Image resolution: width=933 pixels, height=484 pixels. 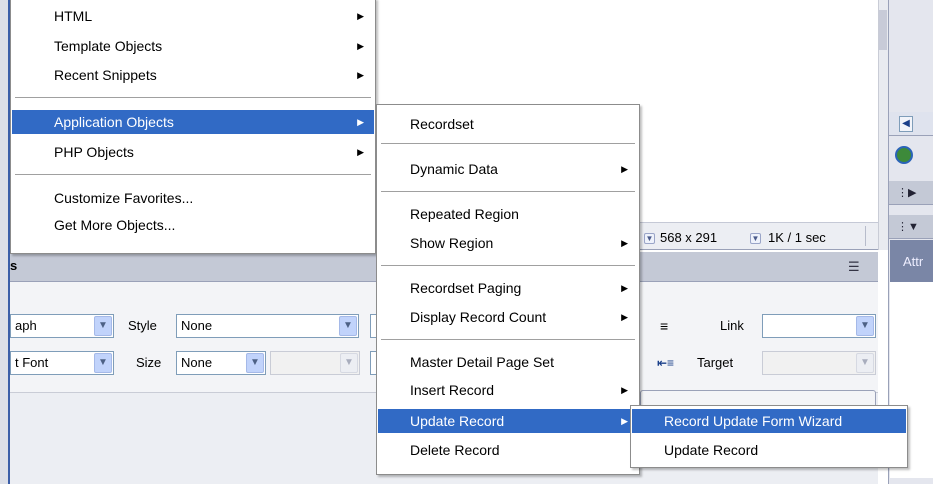 What do you see at coordinates (753, 421) in the screenshot?
I see `menu-item-label: Record Update Form Wizard` at bounding box center [753, 421].